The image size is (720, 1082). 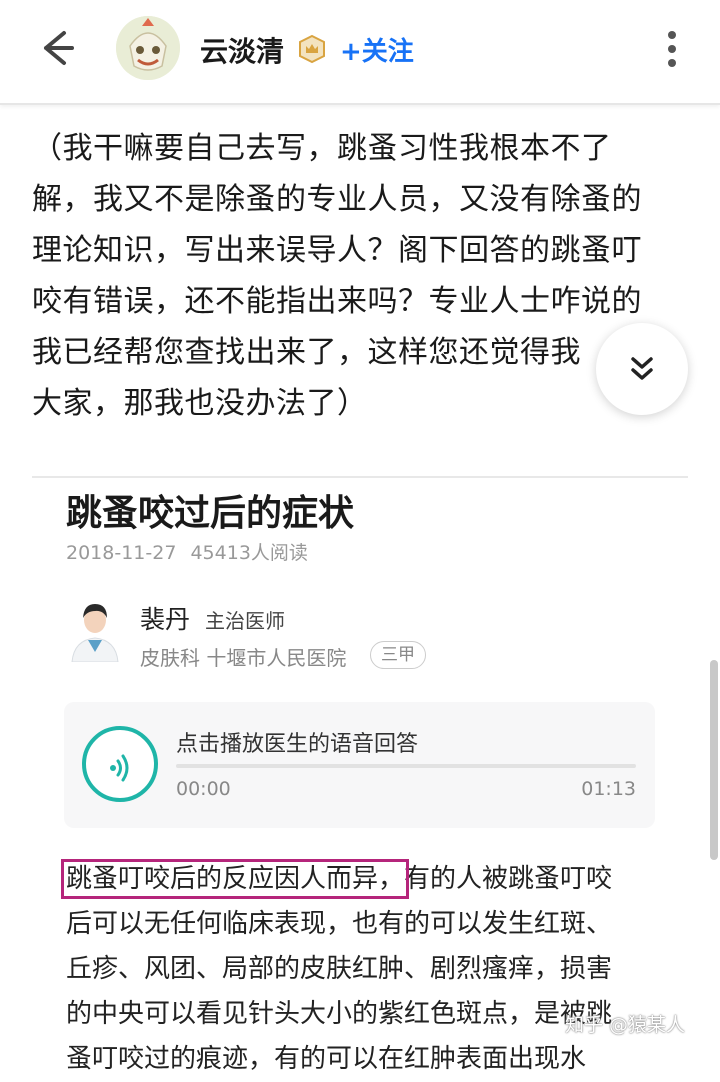 I want to click on audio-player: 点击播放医生的语音回答 00:00 01:13, so click(x=359, y=765).